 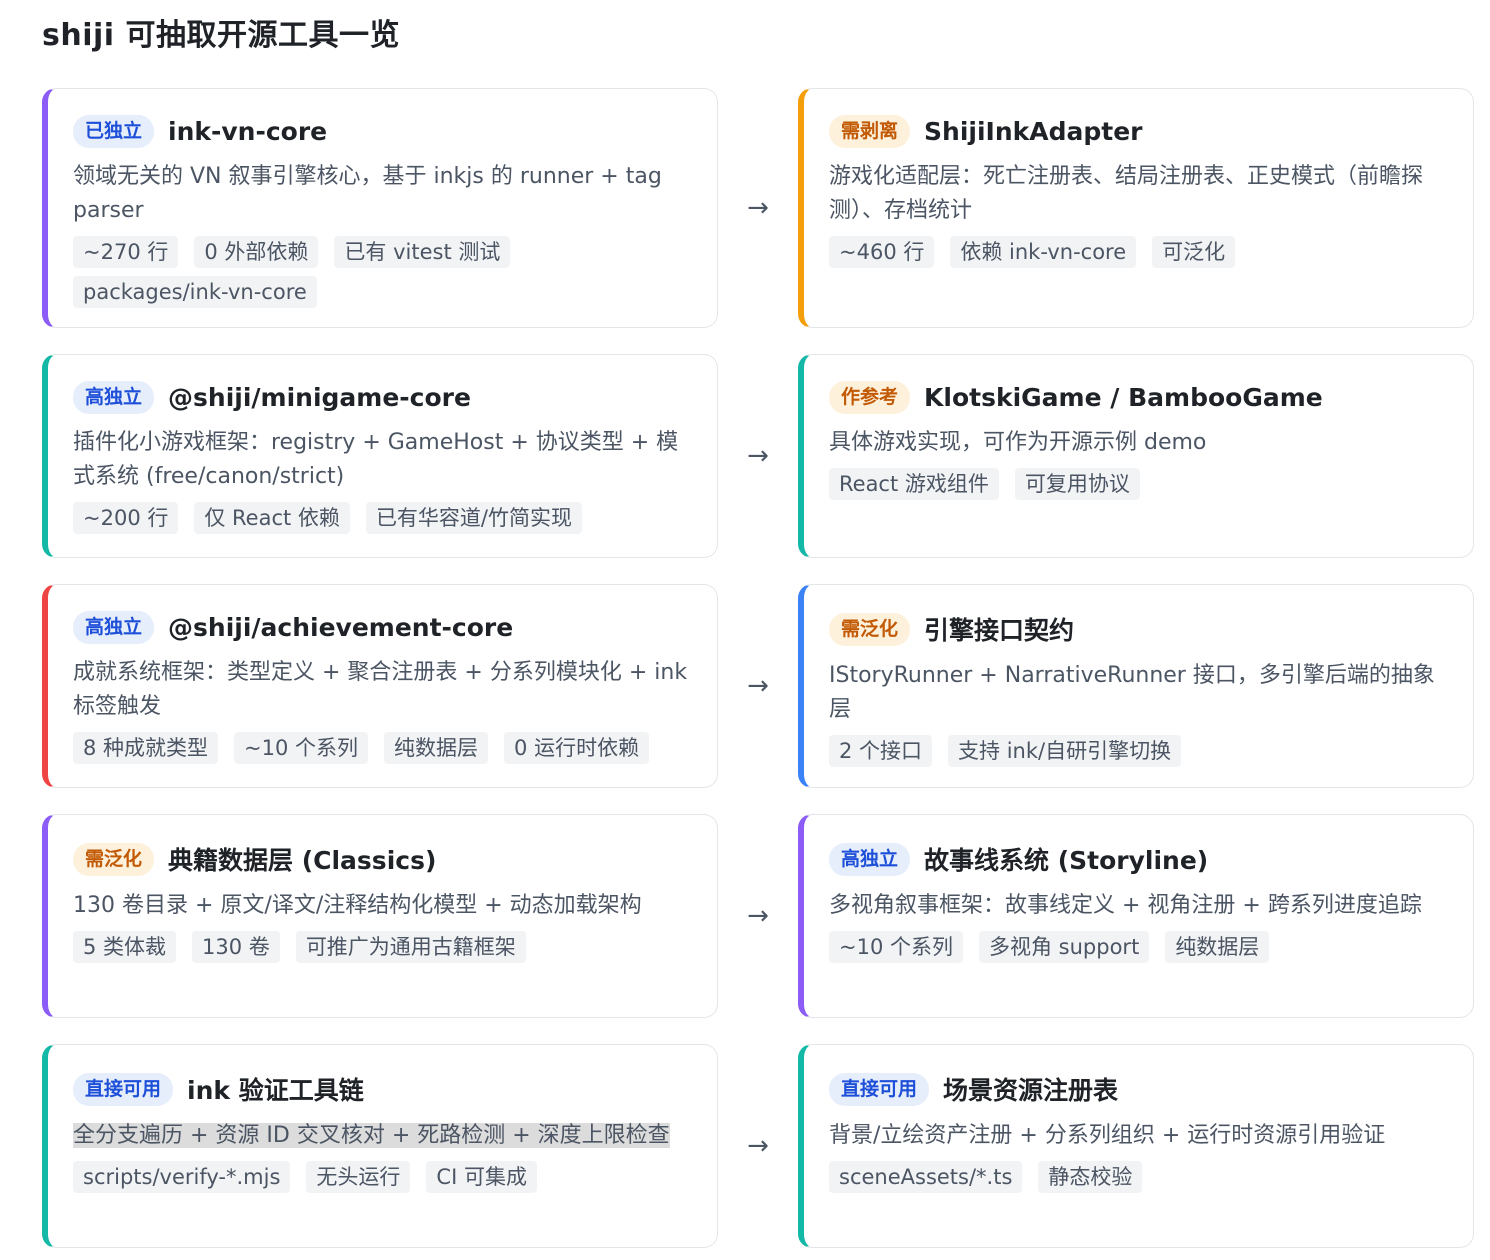 I want to click on card-header: 高独立 @shiji/minigame-core, so click(x=383, y=397).